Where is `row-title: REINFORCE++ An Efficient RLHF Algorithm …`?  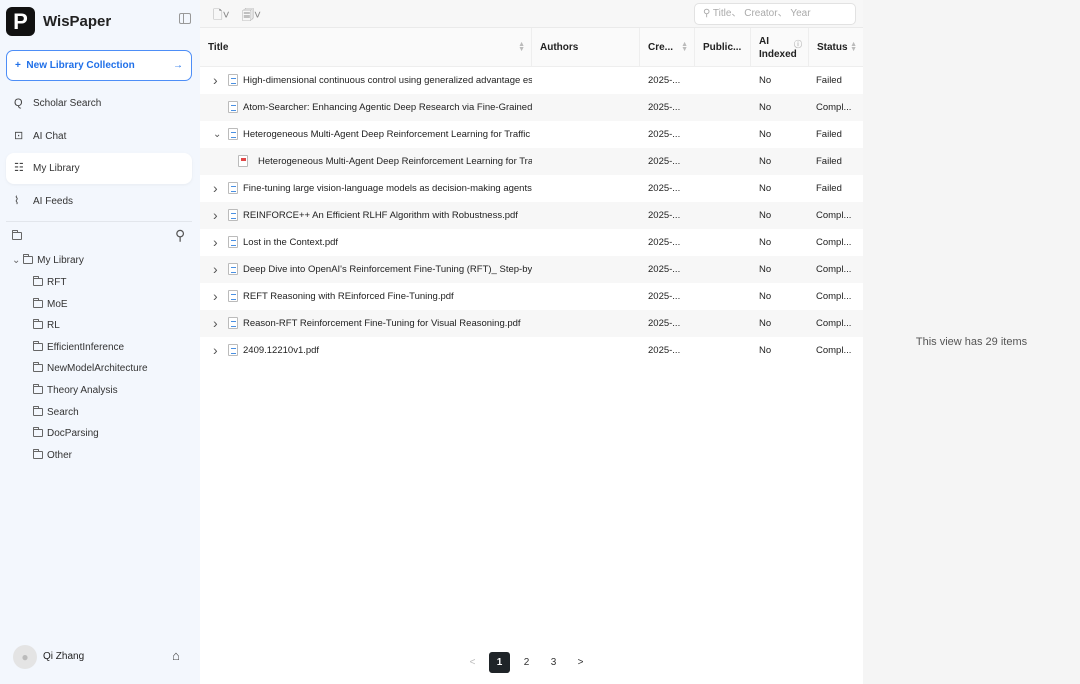
row-title: REINFORCE++ An Efficient RLHF Algorithm … is located at coordinates (387, 215).